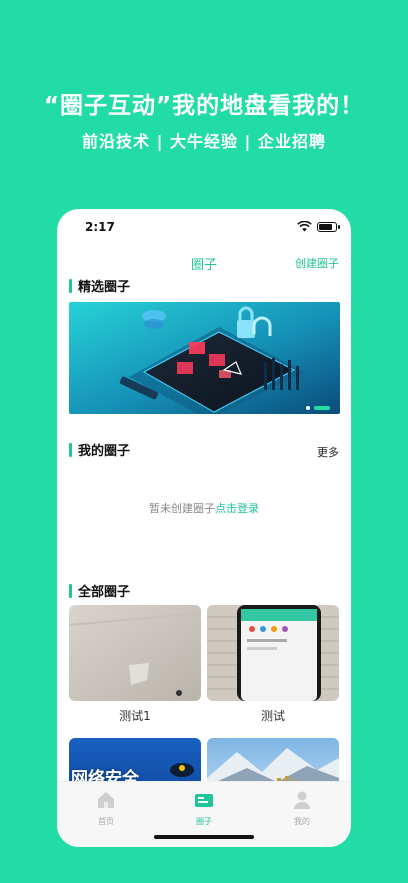  What do you see at coordinates (204, 808) in the screenshot?
I see `tab-circles: 圈子` at bounding box center [204, 808].